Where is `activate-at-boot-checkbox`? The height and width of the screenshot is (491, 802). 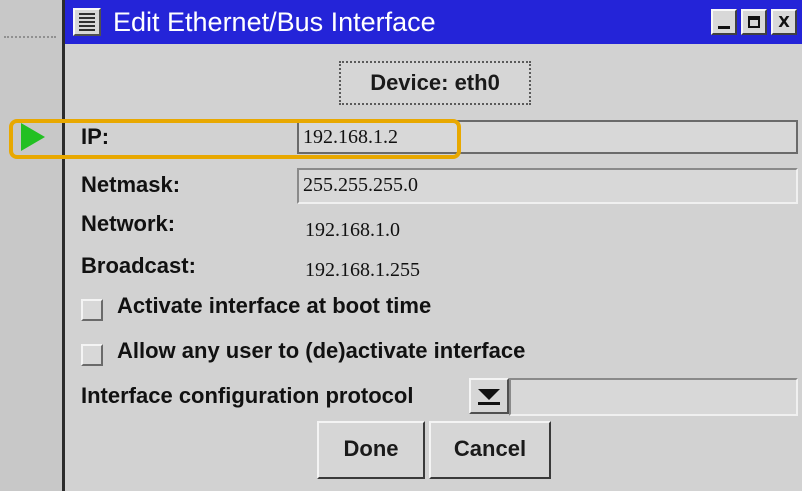
activate-at-boot-checkbox is located at coordinates (92, 310).